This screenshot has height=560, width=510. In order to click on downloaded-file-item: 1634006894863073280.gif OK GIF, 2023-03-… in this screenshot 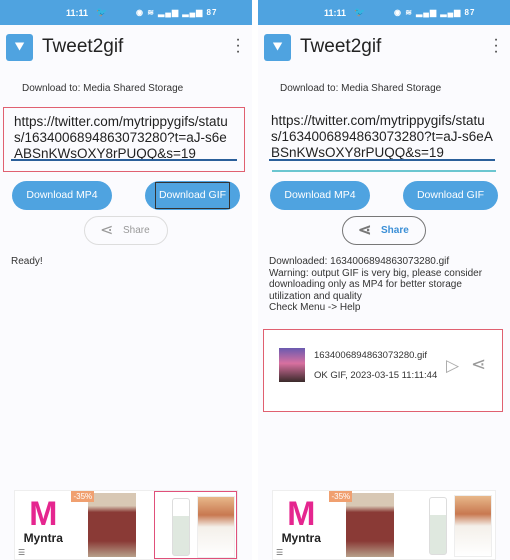, I will do `click(383, 370)`.